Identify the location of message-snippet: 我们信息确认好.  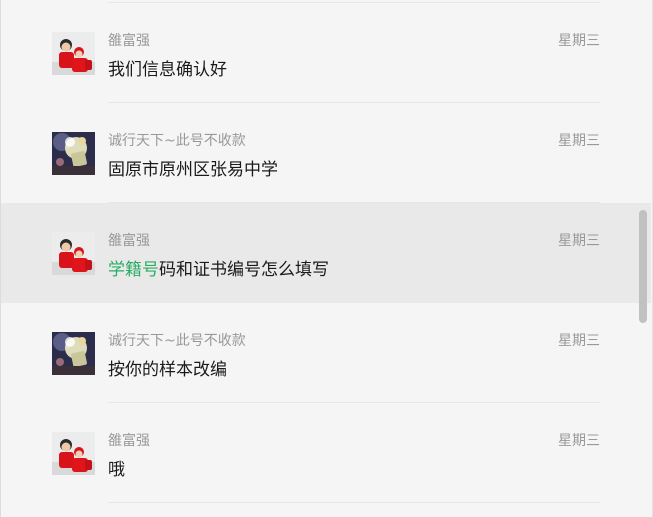
(167, 67).